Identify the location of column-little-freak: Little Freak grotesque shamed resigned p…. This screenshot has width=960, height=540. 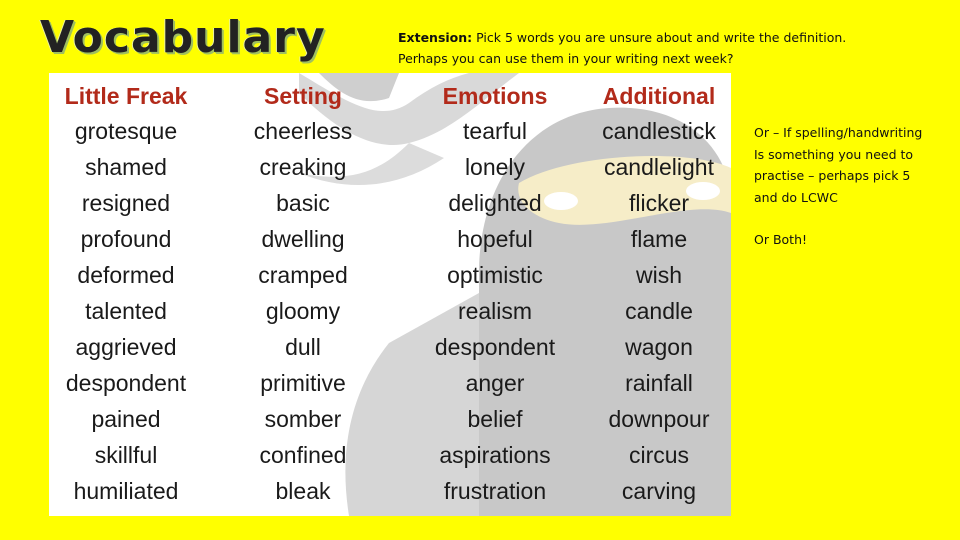
(126, 294).